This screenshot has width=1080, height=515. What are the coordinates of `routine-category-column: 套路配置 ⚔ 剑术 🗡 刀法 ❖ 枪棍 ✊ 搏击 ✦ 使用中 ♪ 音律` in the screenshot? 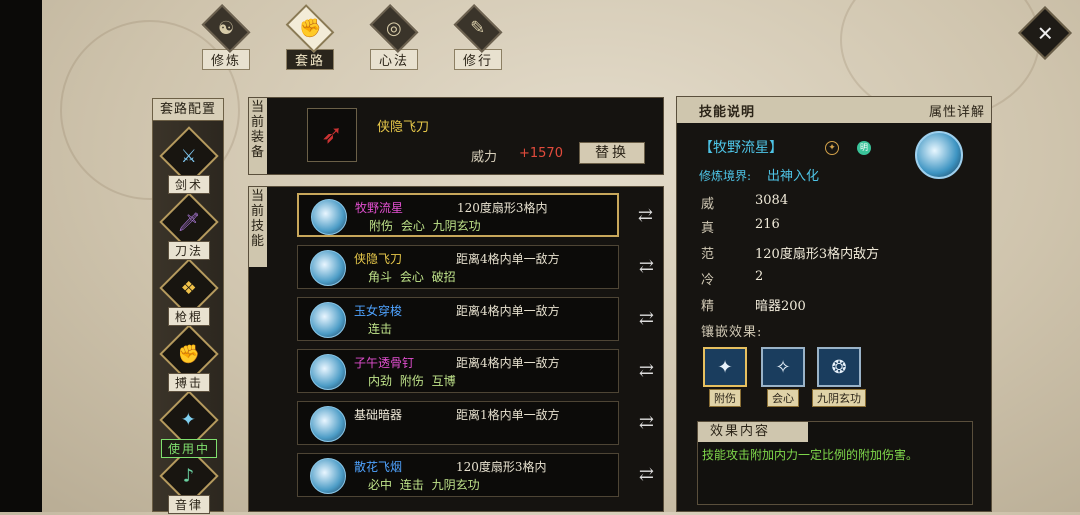 It's located at (188, 306).